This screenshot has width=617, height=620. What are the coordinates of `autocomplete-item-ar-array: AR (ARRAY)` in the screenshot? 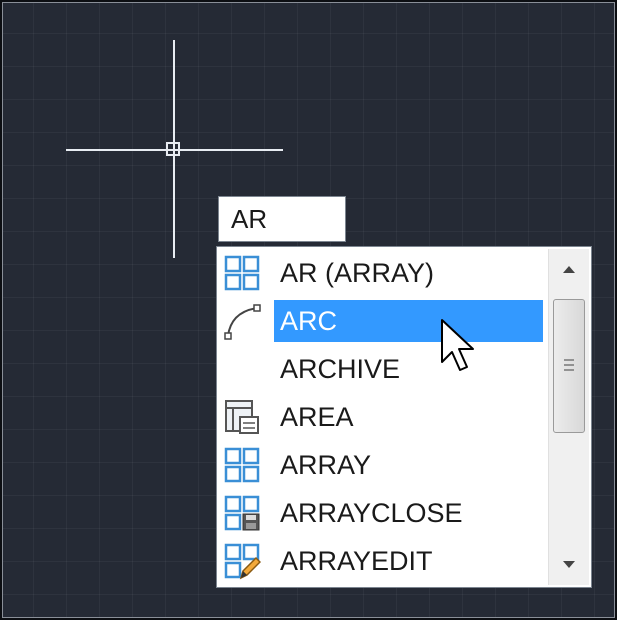 It's located at (382, 273).